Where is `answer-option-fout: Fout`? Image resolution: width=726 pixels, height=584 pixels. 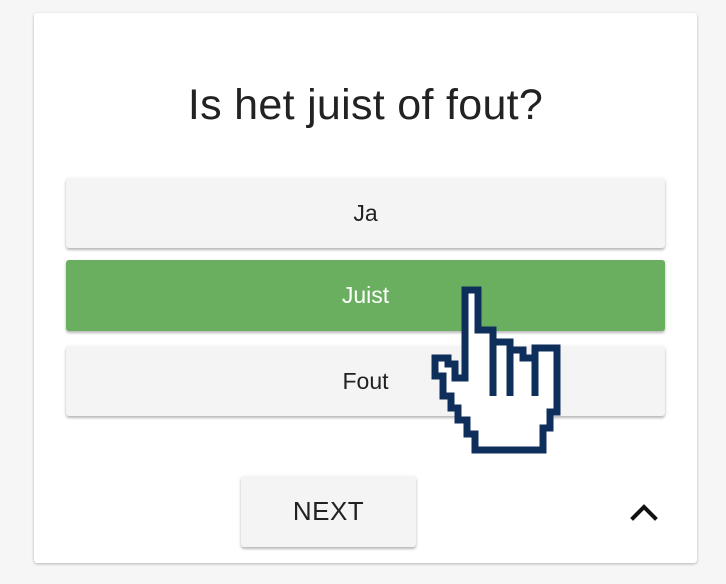 answer-option-fout: Fout is located at coordinates (365, 381).